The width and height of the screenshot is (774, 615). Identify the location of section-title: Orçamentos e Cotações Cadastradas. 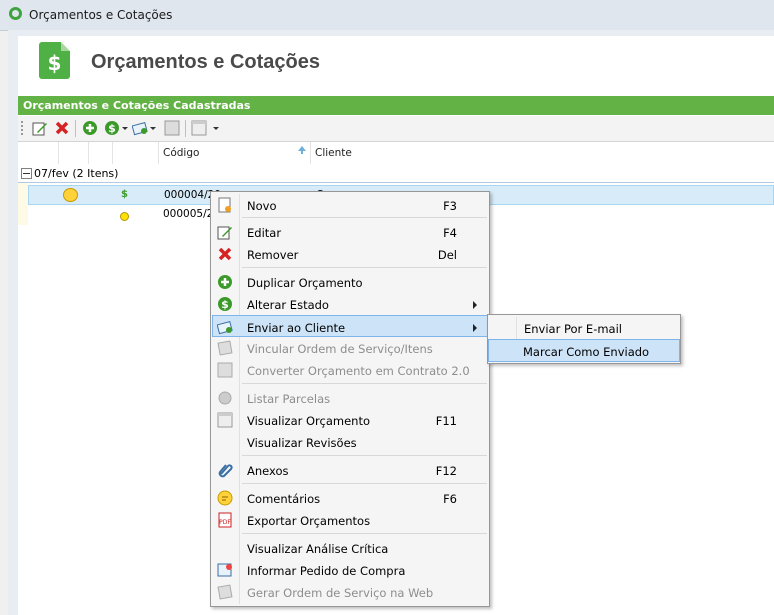
(137, 105).